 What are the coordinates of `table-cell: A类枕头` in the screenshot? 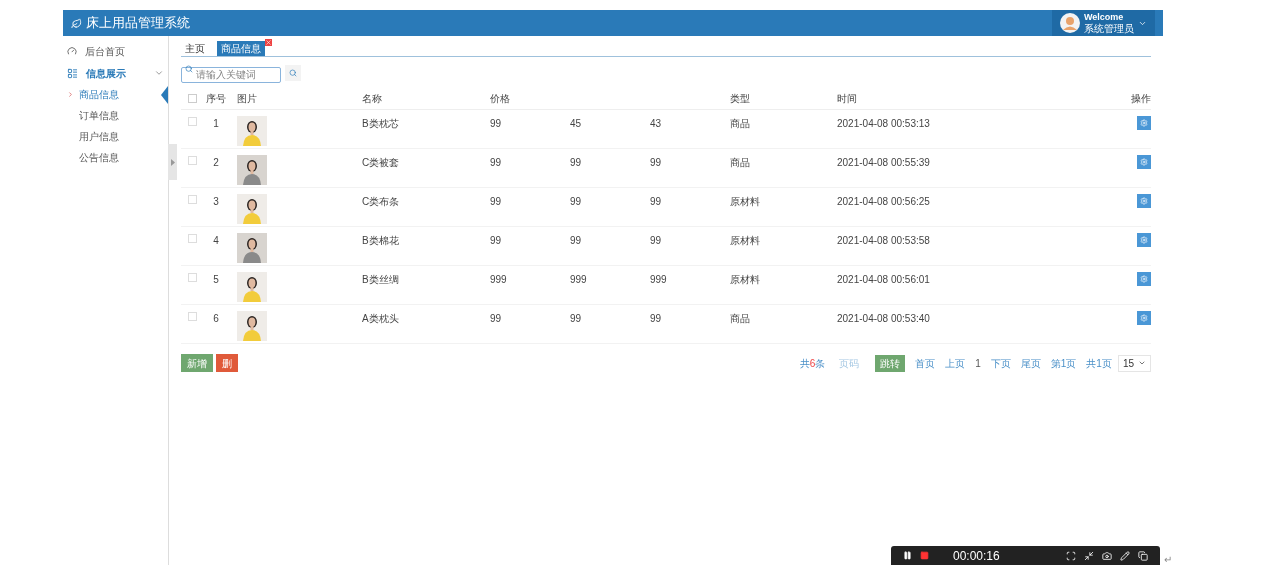 It's located at (380, 318).